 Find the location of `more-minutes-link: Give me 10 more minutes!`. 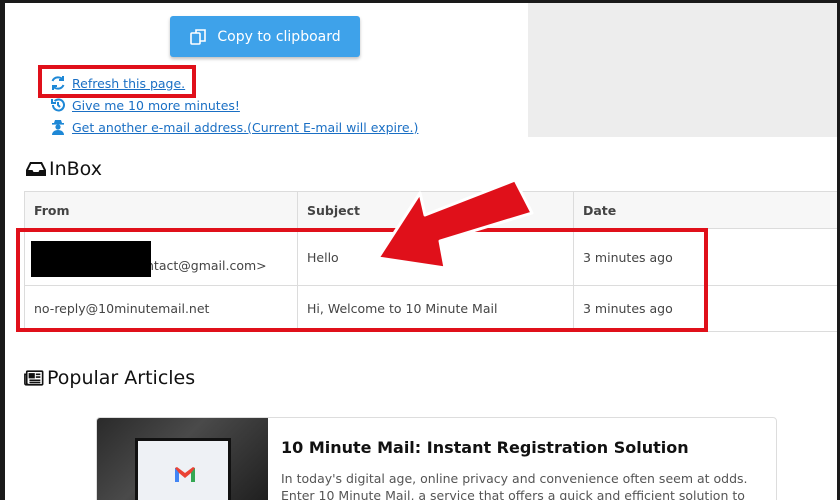

more-minutes-link: Give me 10 more minutes! is located at coordinates (234, 105).